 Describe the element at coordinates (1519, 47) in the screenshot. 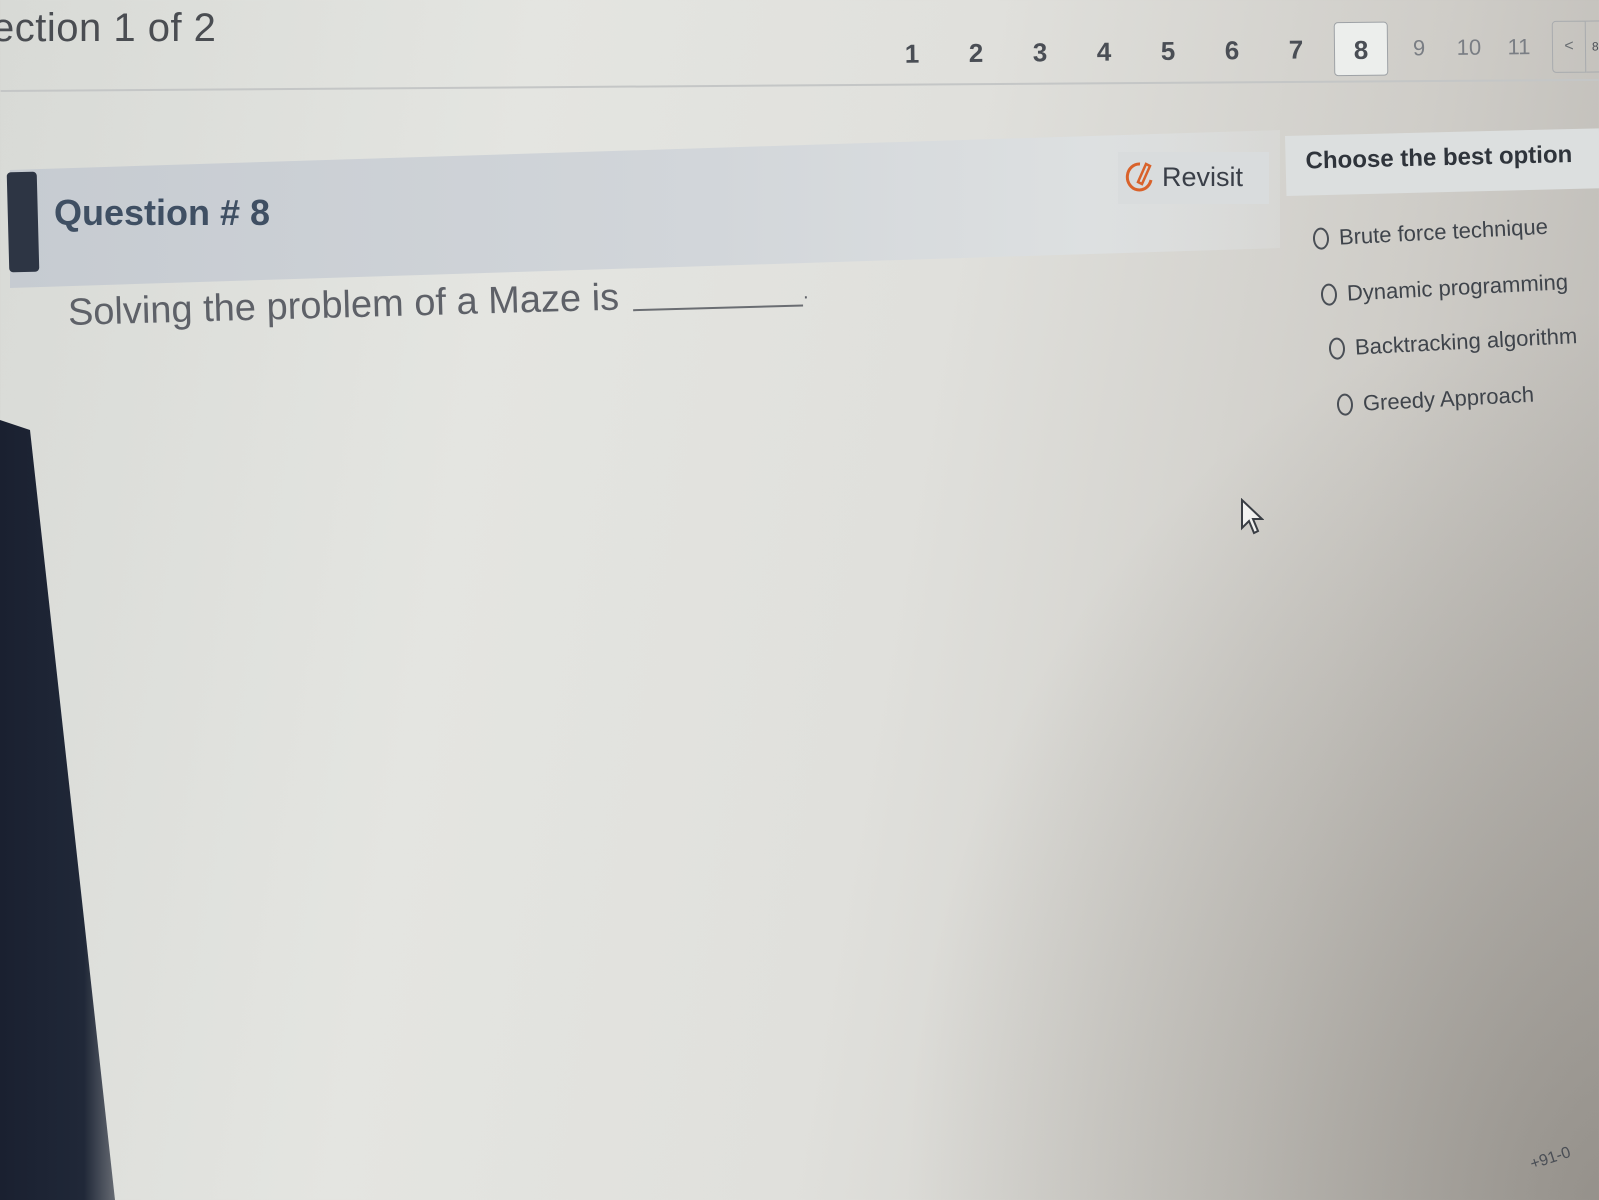

I see `page-link-11: 11` at that location.